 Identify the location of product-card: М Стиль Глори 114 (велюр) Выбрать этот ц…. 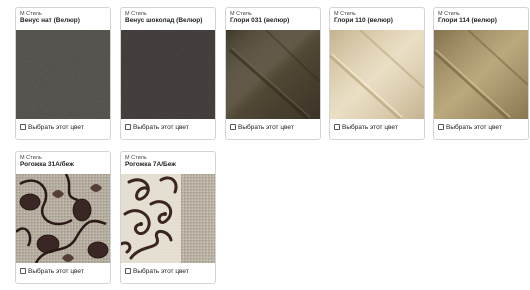
(481, 73).